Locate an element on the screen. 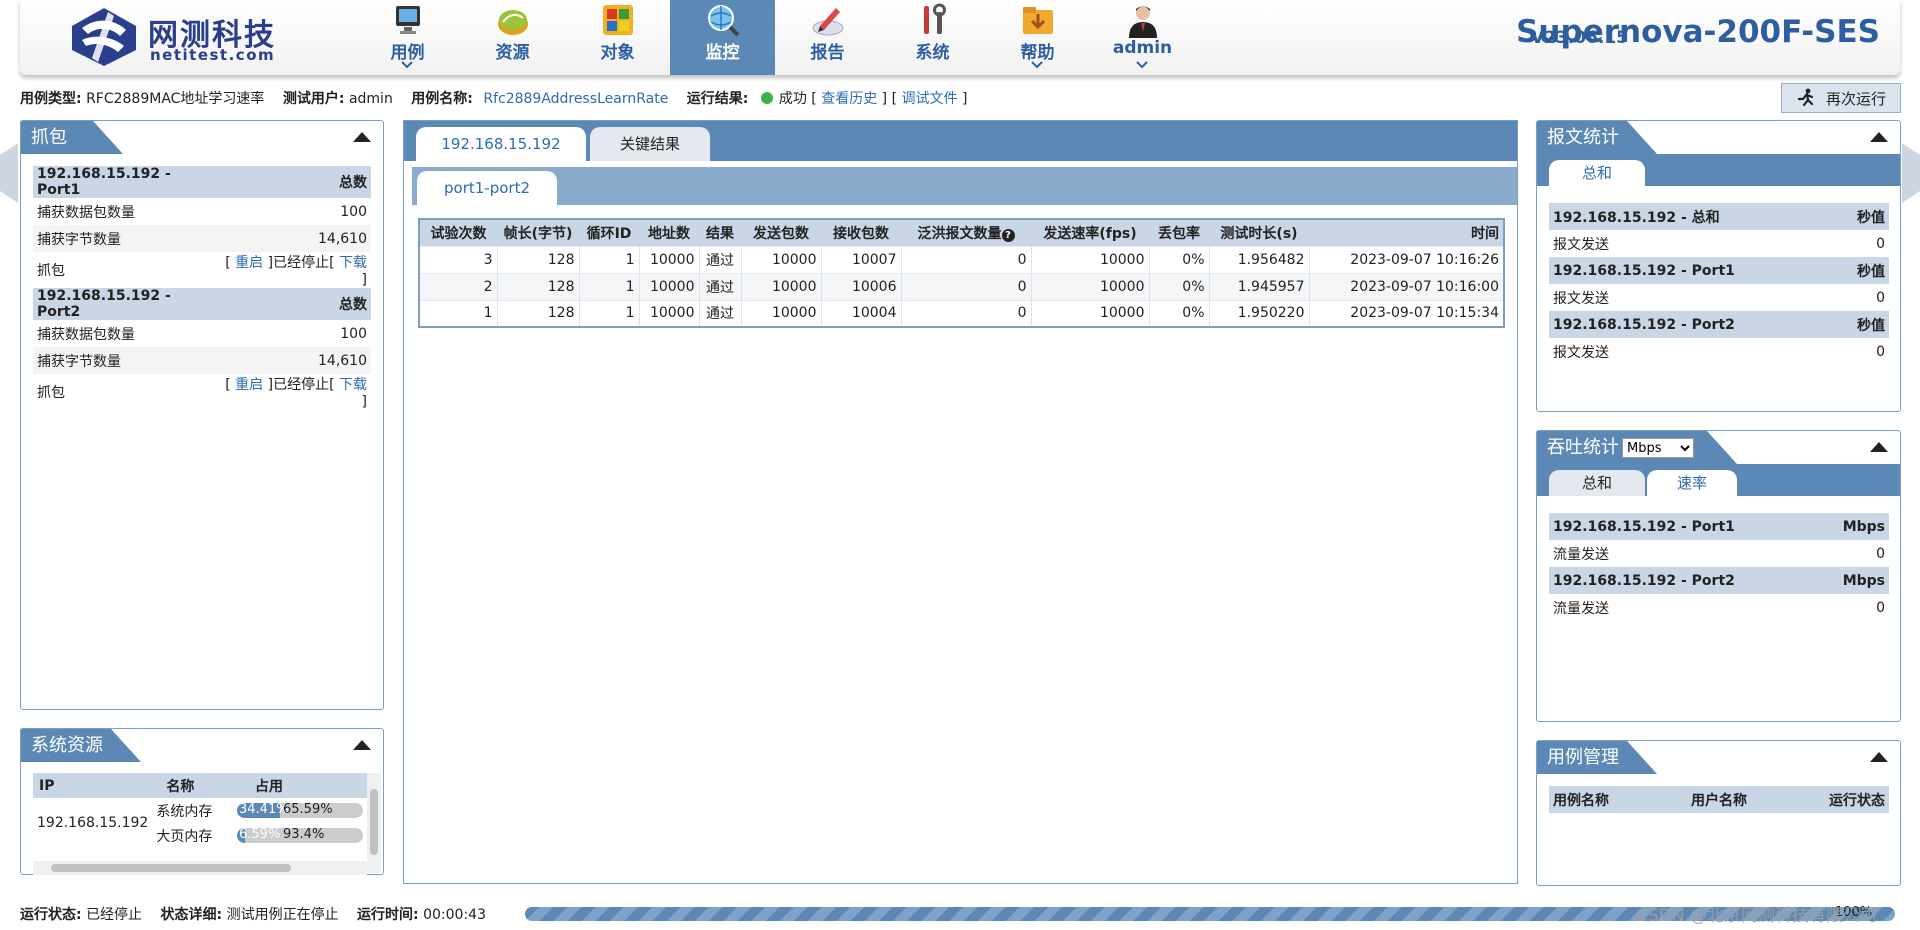  stats-label: 流量发送 is located at coordinates (1581, 554).